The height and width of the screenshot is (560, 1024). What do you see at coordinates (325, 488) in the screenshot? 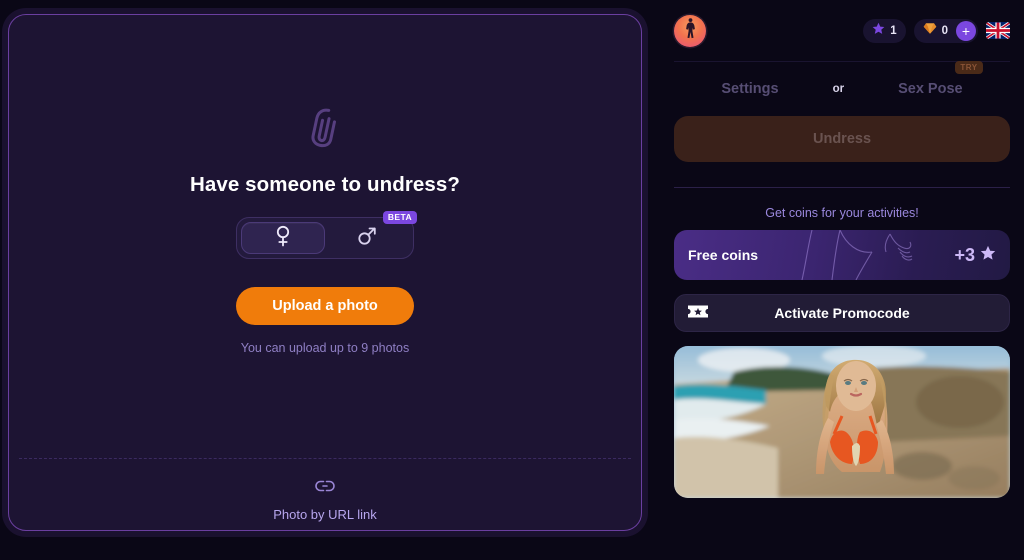
I see `link-icon` at bounding box center [325, 488].